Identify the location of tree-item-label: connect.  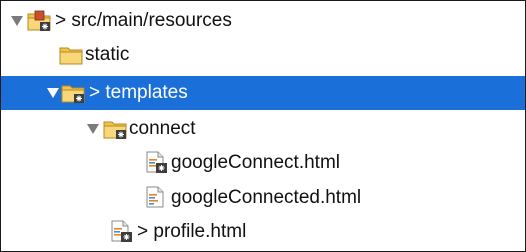
(162, 128).